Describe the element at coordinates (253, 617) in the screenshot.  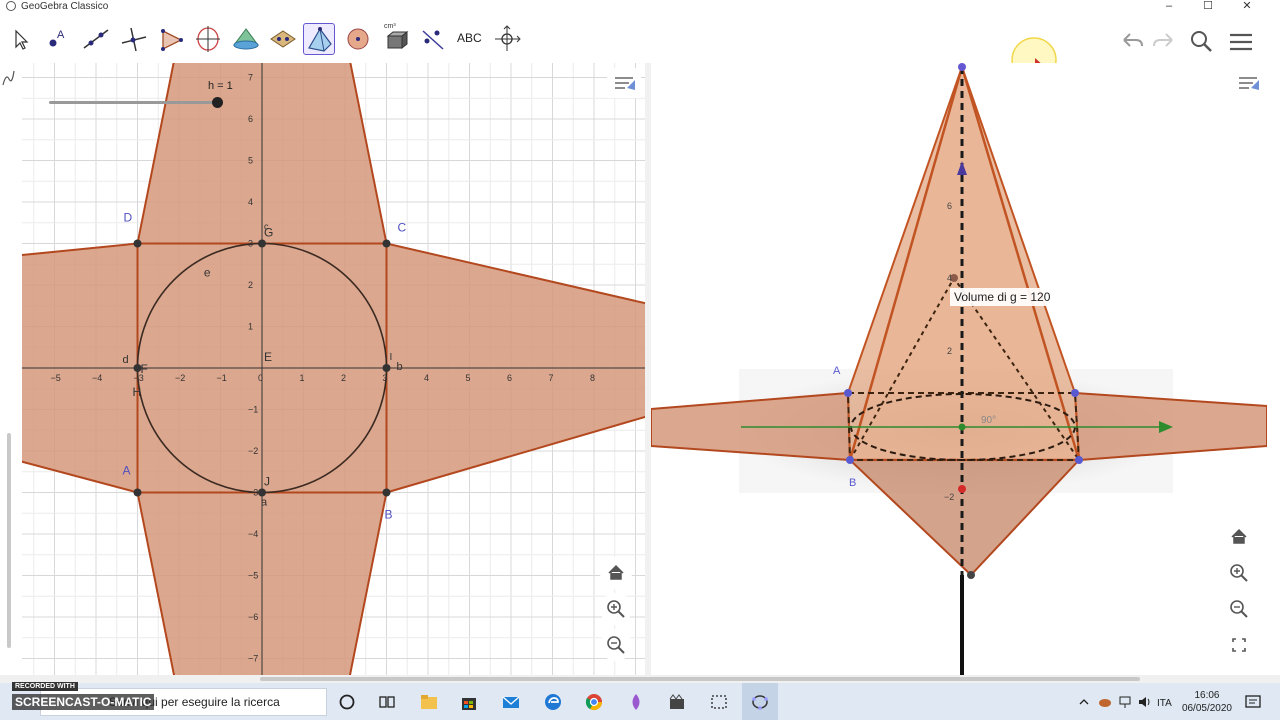
I see `y-tick-label: −6` at that location.